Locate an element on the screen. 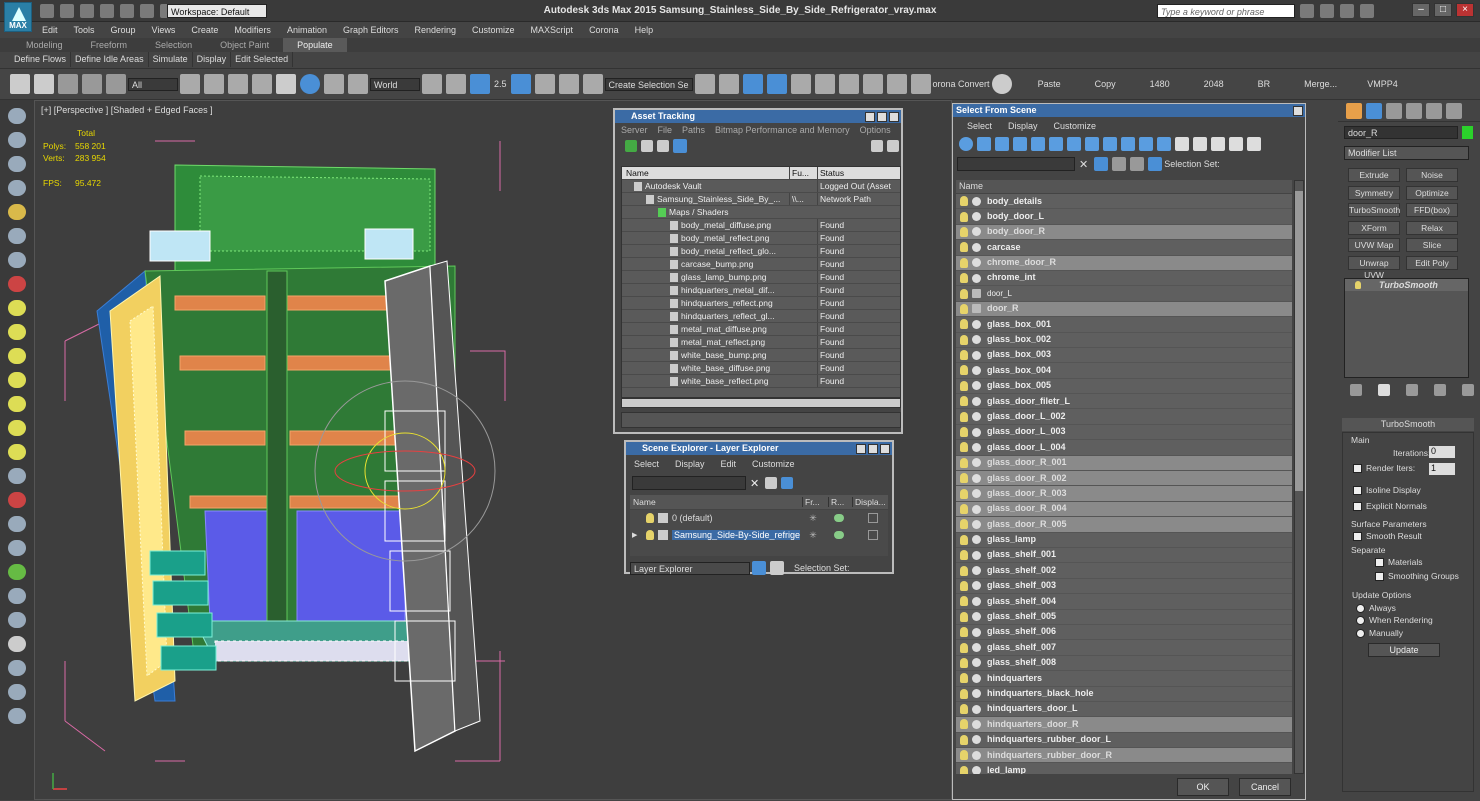 The image size is (1480, 801). sun-icon is located at coordinates (17, 428).